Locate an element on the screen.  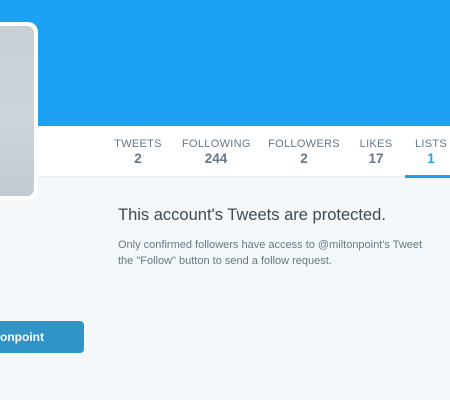
nav-label-followers: FOLLOWERS is located at coordinates (304, 144).